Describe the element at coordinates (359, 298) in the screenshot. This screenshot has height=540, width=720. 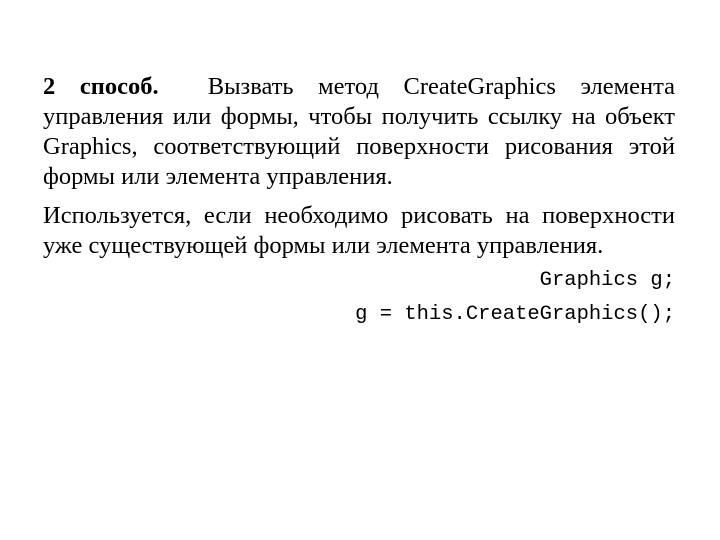
I see `code-block: Graphics g; g = this.CreateGraphics();` at that location.